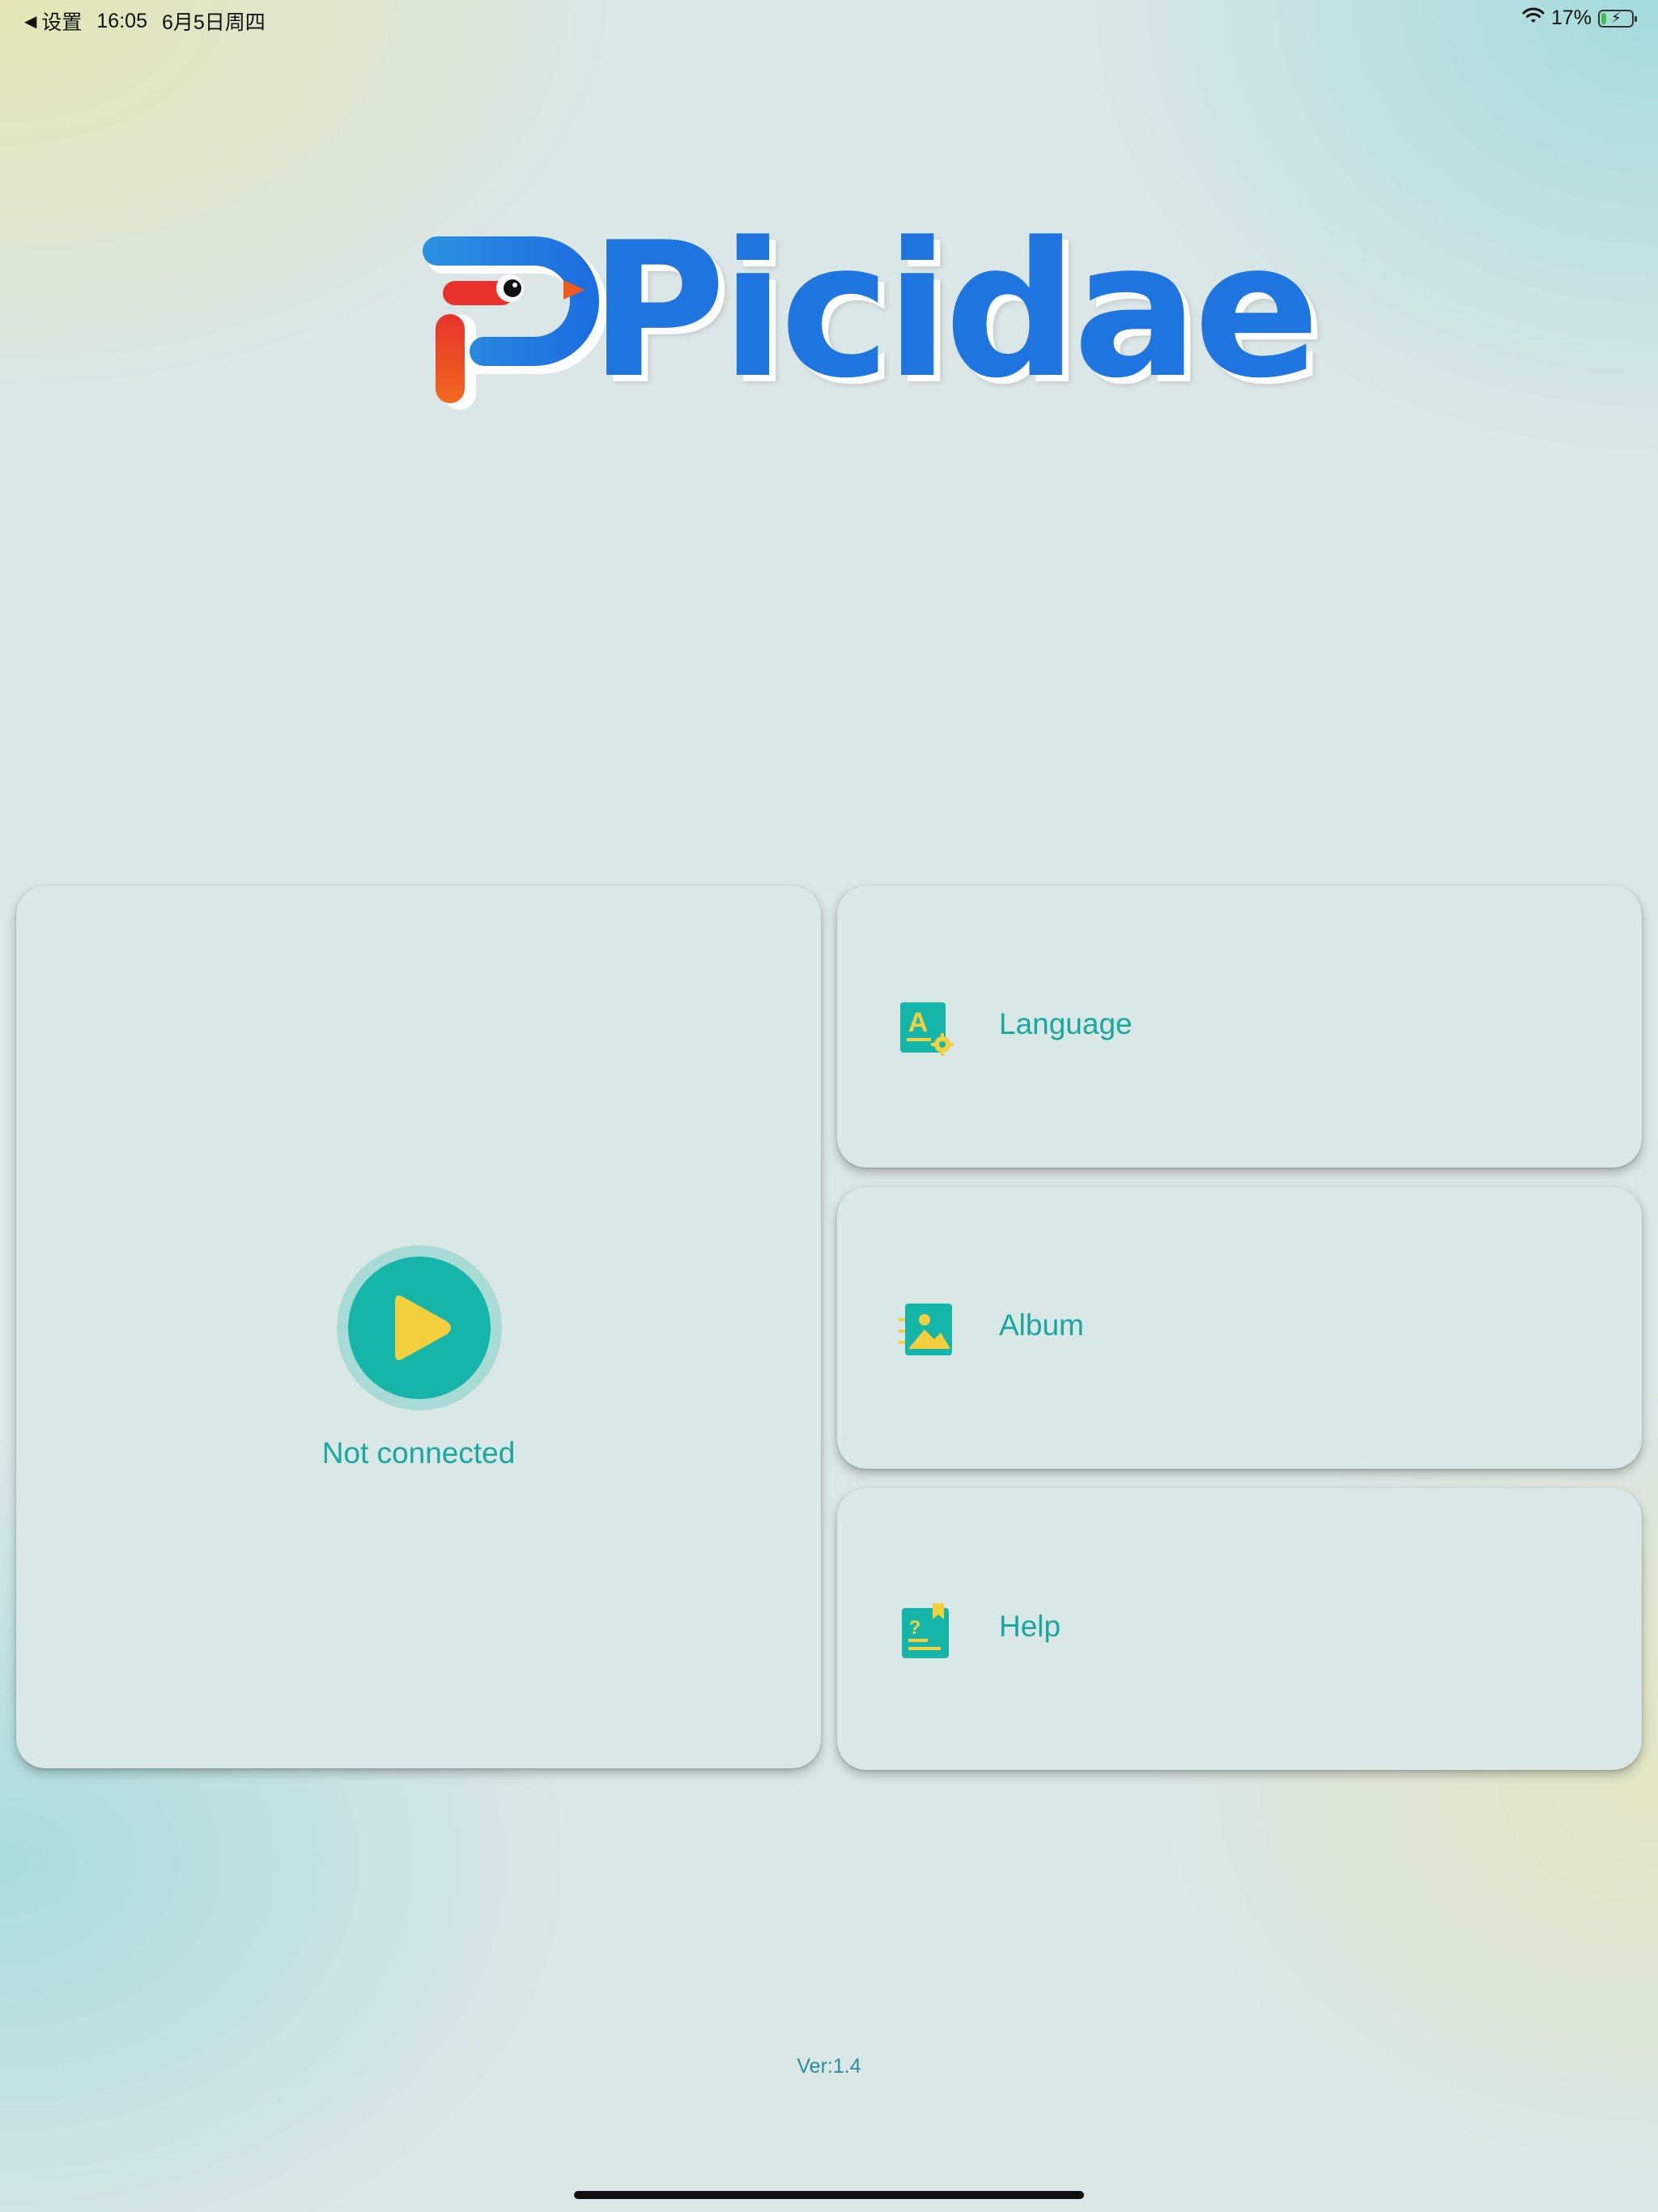 The image size is (1658, 2212). I want to click on status-time: 16:05, so click(121, 21).